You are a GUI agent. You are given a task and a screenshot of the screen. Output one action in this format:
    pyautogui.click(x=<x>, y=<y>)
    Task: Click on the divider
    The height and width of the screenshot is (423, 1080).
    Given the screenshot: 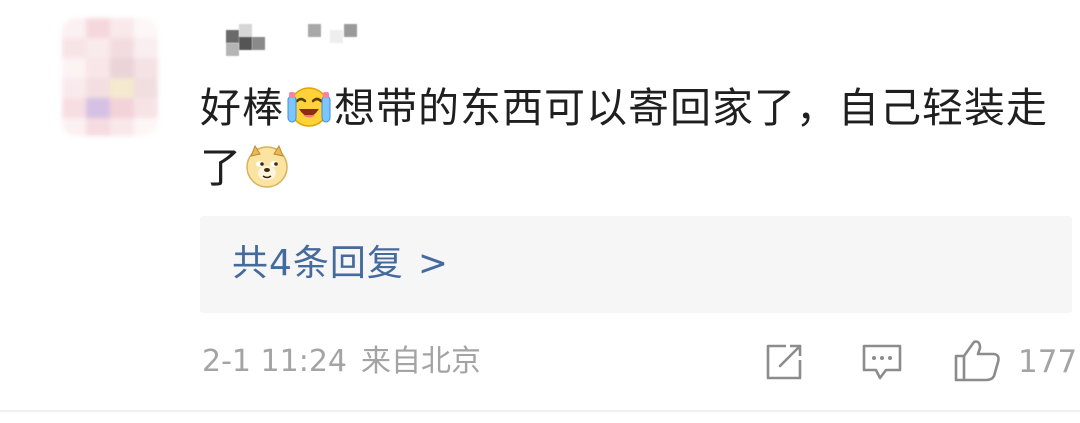 What is the action you would take?
    pyautogui.click(x=540, y=411)
    